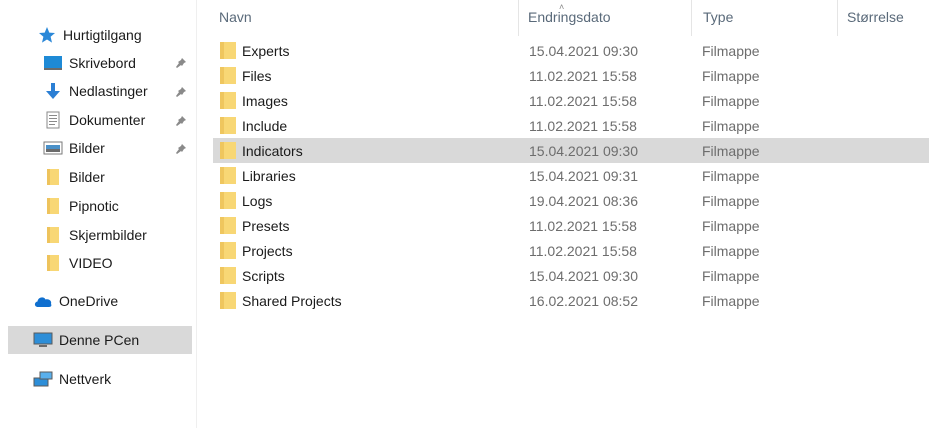  What do you see at coordinates (53, 148) in the screenshot?
I see `pictures-icon` at bounding box center [53, 148].